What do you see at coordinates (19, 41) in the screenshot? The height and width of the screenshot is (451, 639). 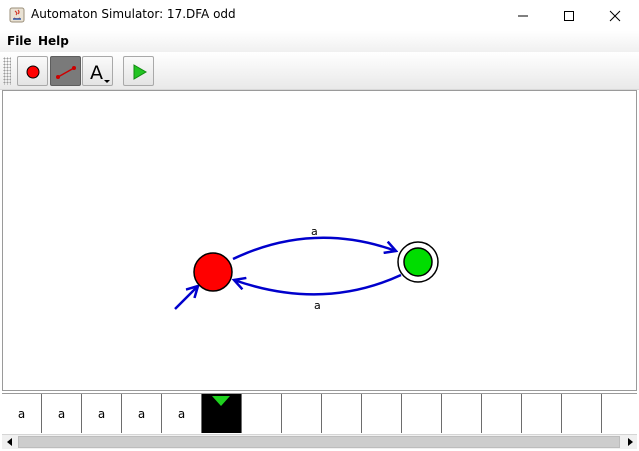 I see `menu-file: File` at bounding box center [19, 41].